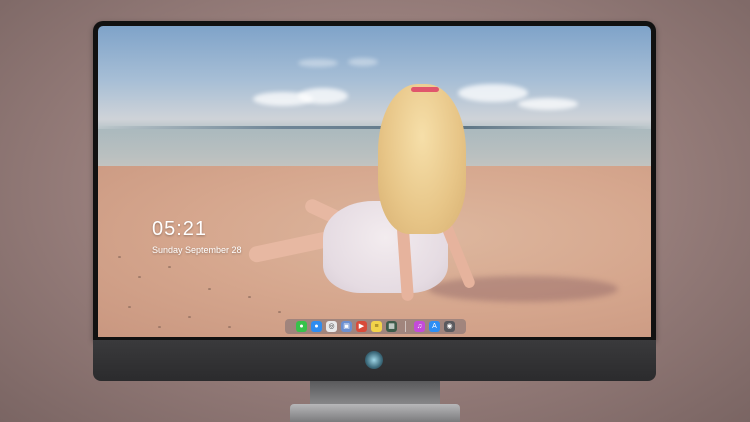 The image size is (750, 422). What do you see at coordinates (316, 326) in the screenshot?
I see `mail-icon: ●` at bounding box center [316, 326].